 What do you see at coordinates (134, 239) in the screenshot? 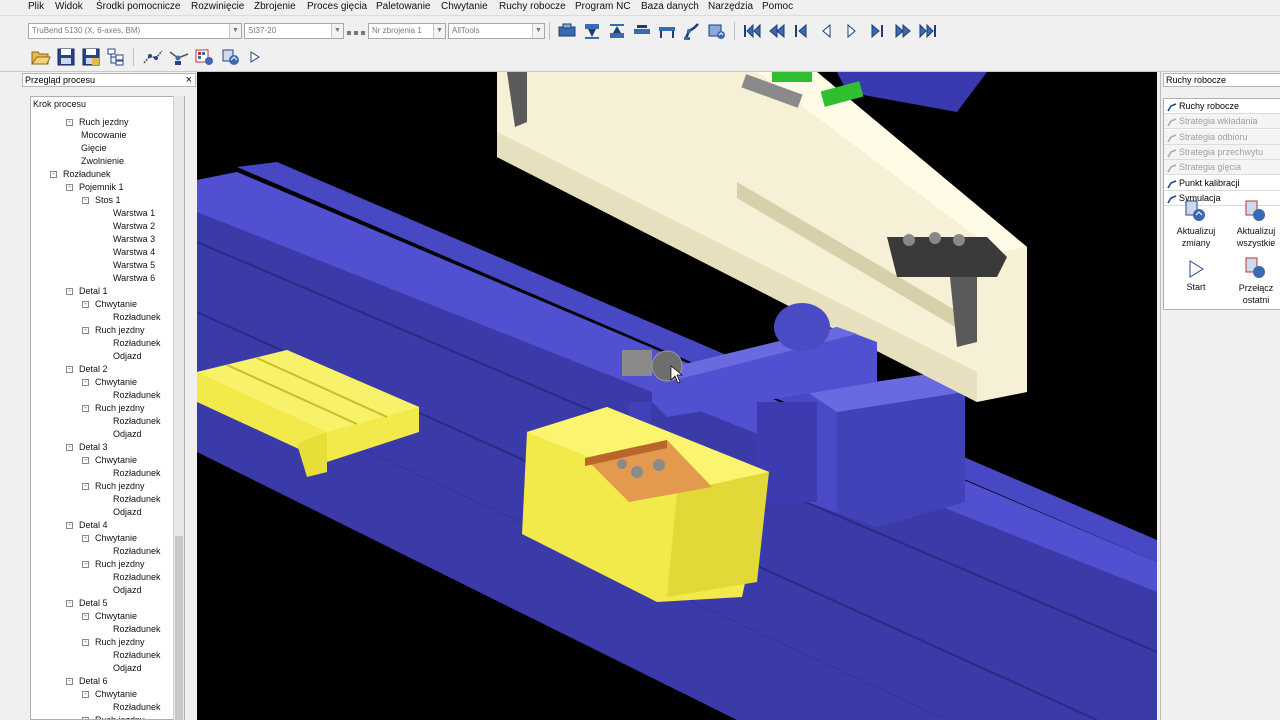
I see `tree-node: Warstwa 3` at bounding box center [134, 239].